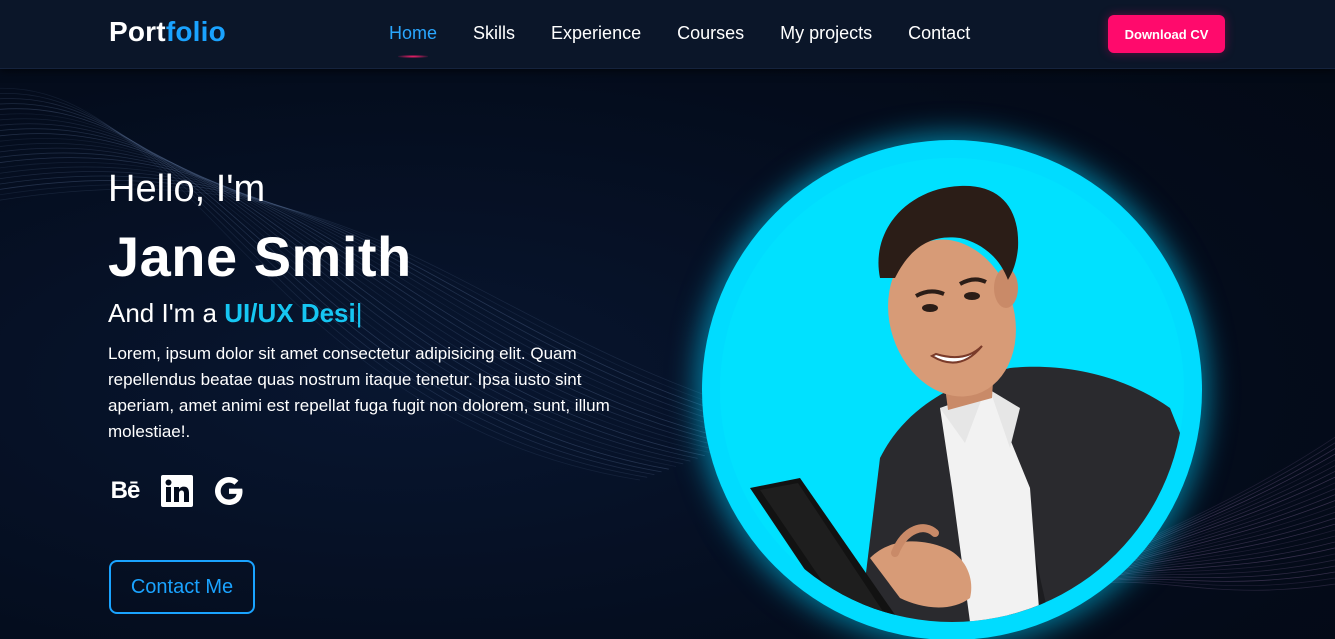 The width and height of the screenshot is (1335, 639). Describe the element at coordinates (290, 313) in the screenshot. I see `typed-role: UI/UX Desi` at that location.